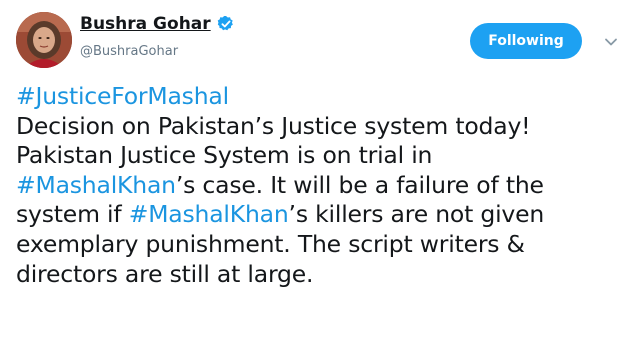 This screenshot has height=342, width=640. Describe the element at coordinates (526, 41) in the screenshot. I see `following-button: Following` at that location.